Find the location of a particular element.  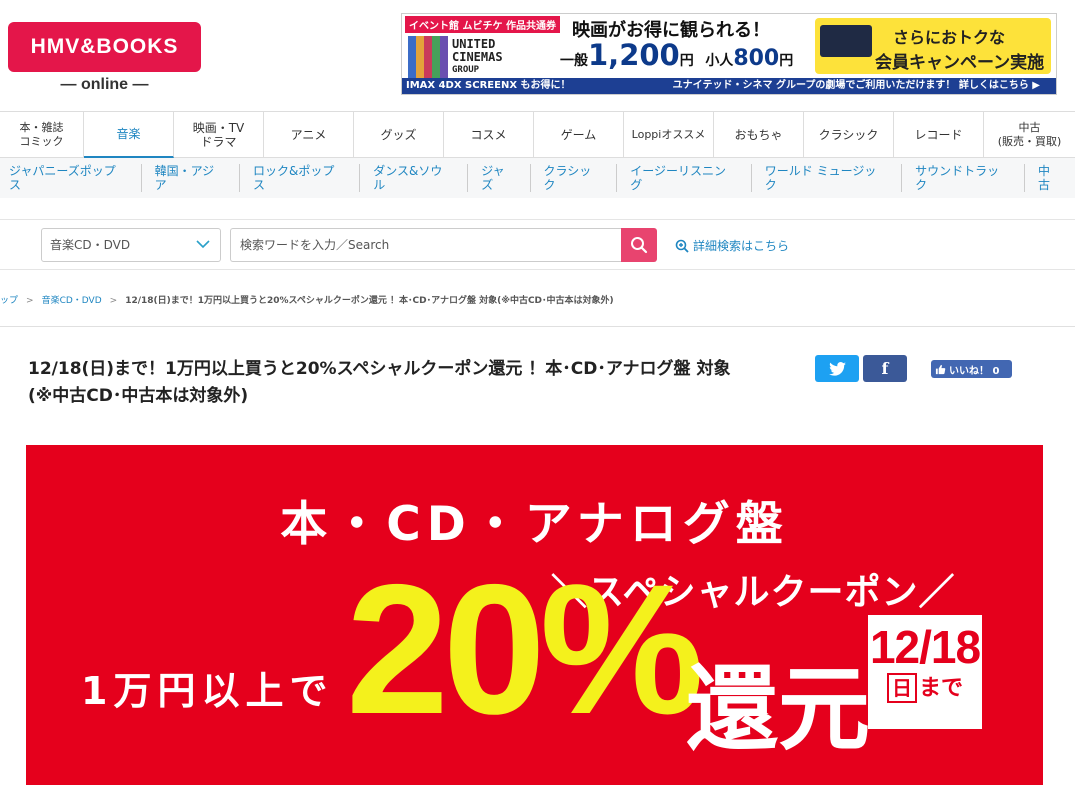

banner-percent: 20% is located at coordinates (525, 650).